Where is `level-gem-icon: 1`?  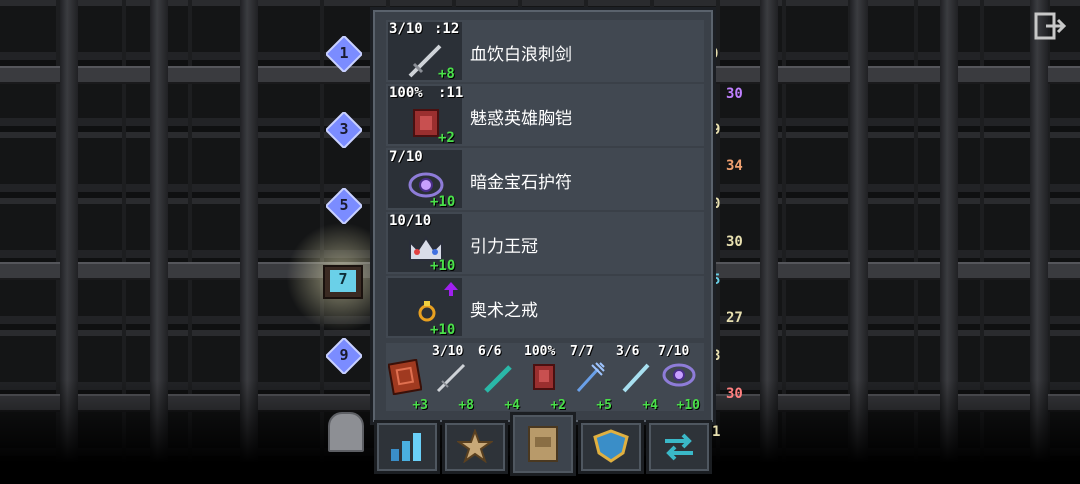 level-gem-icon: 1 is located at coordinates (344, 54).